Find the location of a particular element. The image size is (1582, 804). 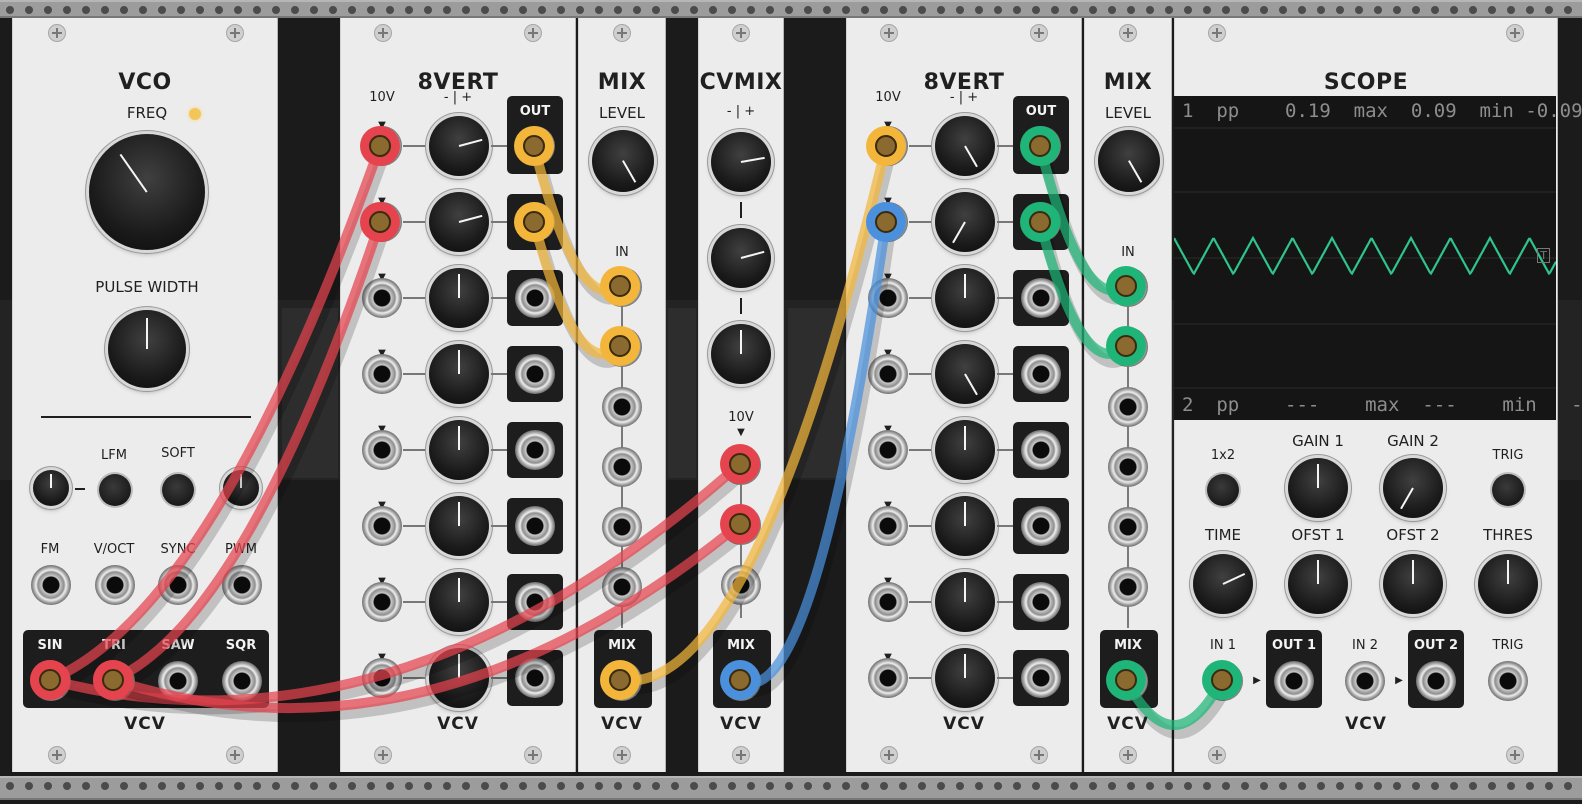

pwm-input-jack is located at coordinates (242, 585).